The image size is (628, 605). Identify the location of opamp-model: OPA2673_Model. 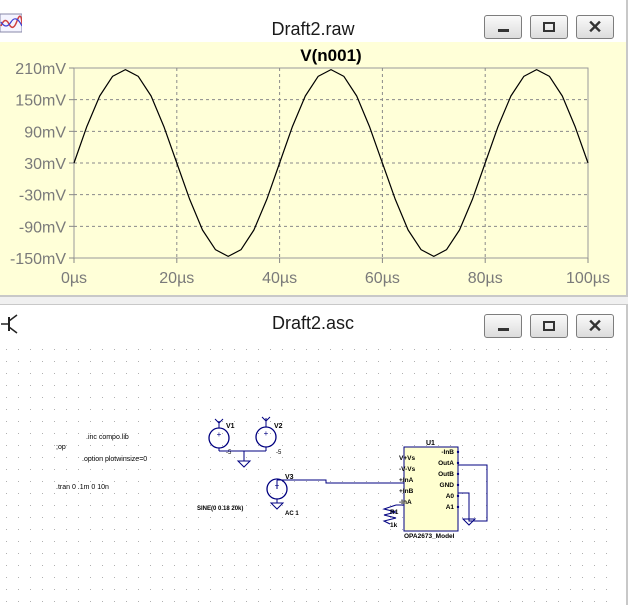
(429, 536).